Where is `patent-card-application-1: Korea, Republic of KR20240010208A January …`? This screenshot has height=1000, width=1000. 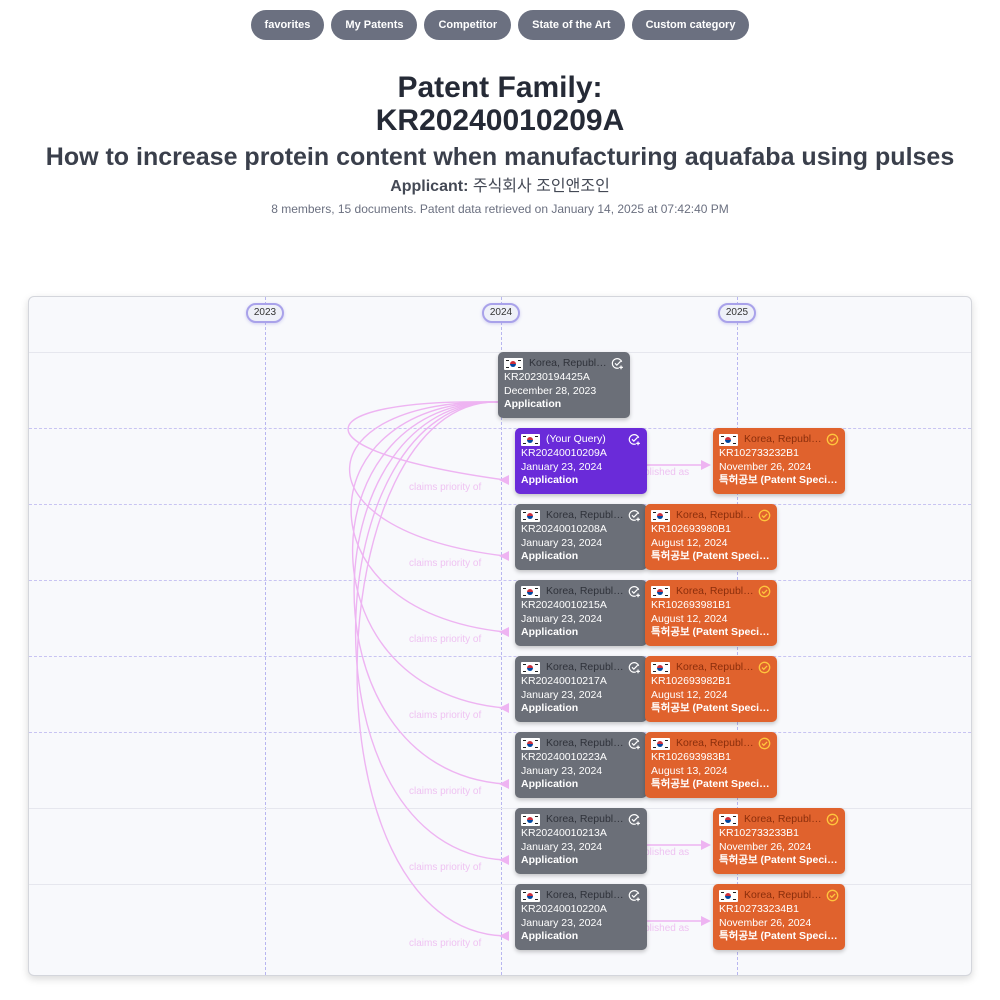
patent-card-application-1: Korea, Republic of KR20240010208A January … is located at coordinates (581, 537).